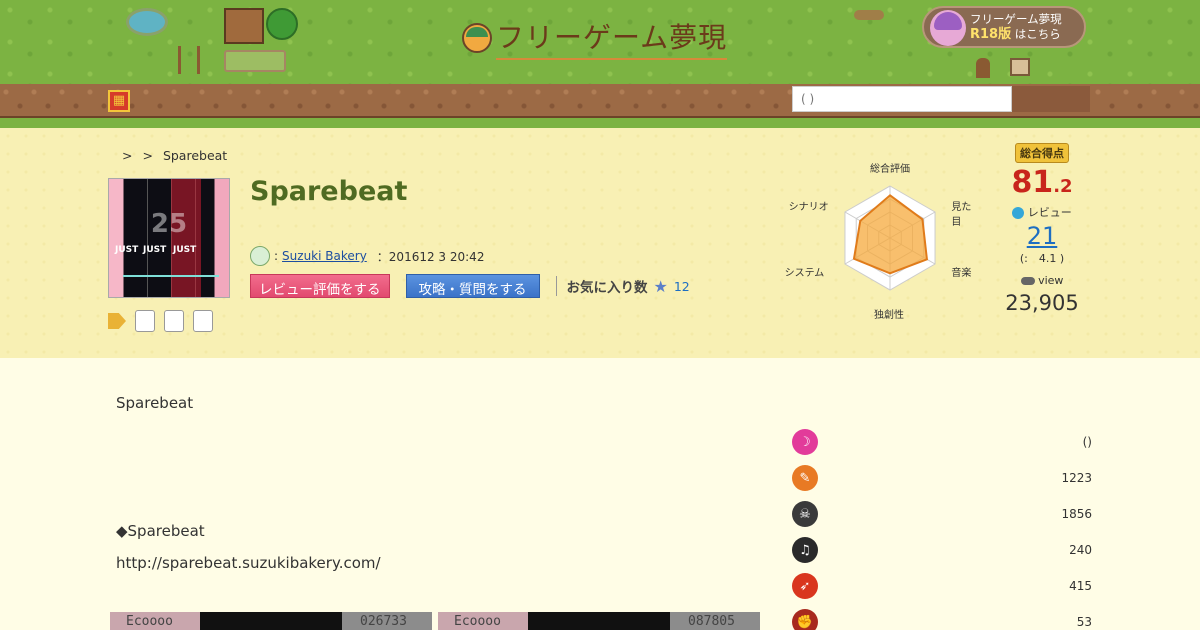 Image resolution: width=1200 pixels, height=630 pixels. I want to click on tag-list, so click(160, 321).